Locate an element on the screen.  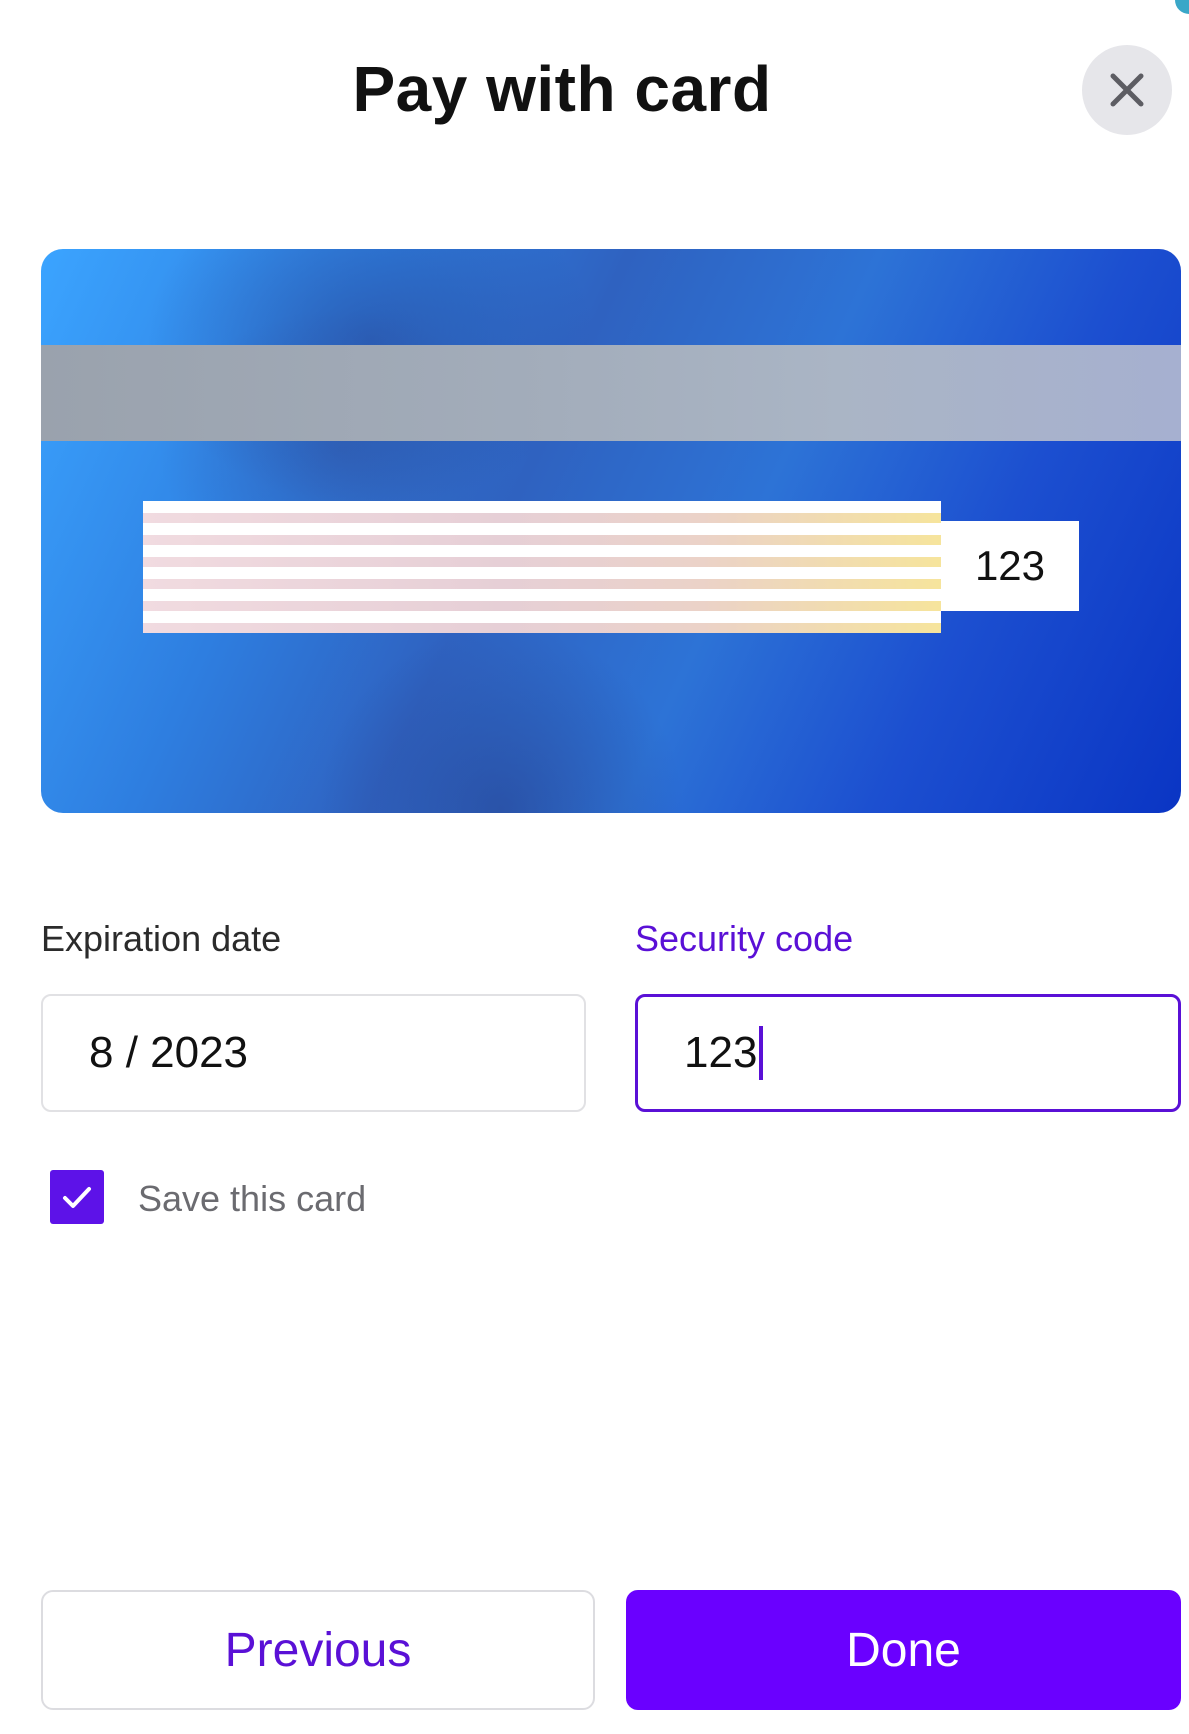
done-button: Done is located at coordinates (903, 1650).